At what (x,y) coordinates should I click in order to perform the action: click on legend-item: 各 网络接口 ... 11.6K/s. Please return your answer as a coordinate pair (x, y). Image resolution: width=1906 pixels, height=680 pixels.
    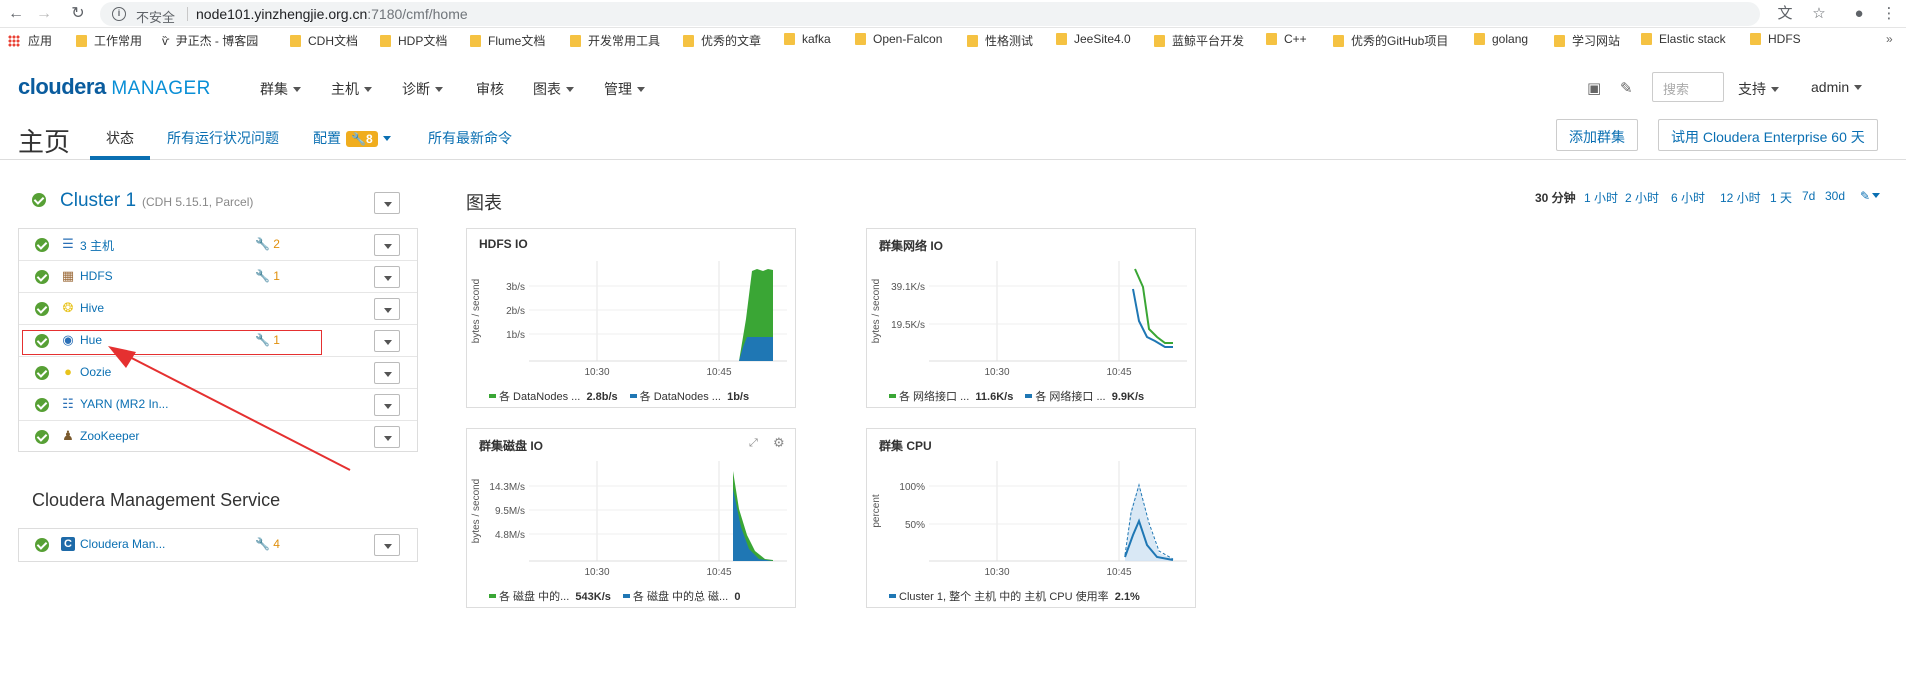
    Looking at the image, I should click on (951, 397).